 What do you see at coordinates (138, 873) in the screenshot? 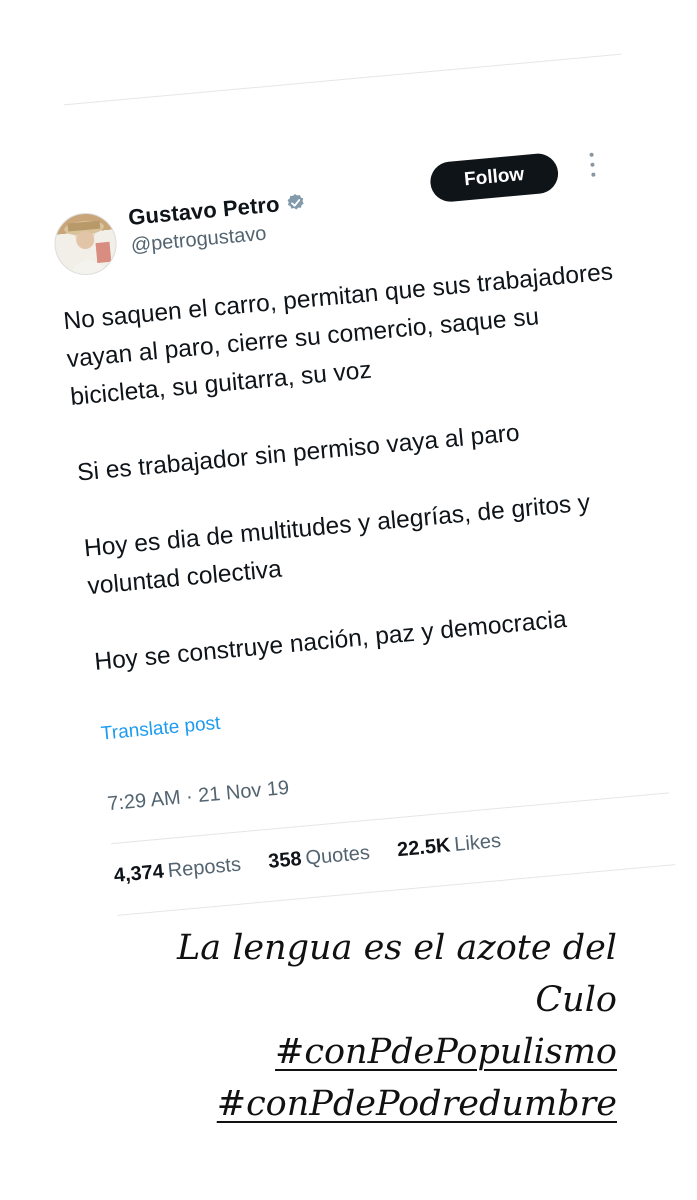
I see `reposts-count: 4,374` at bounding box center [138, 873].